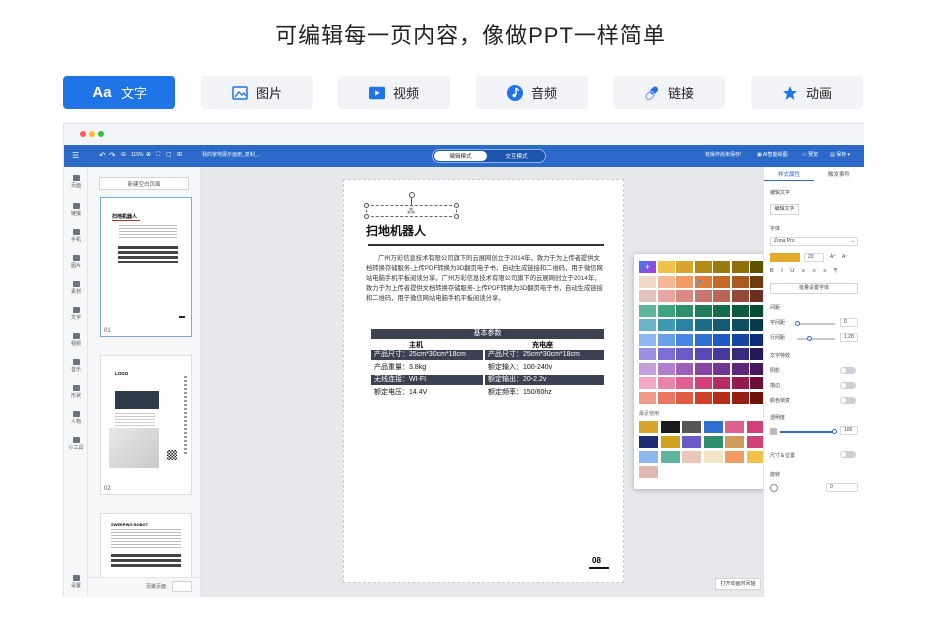 This screenshot has height=629, width=941. Describe the element at coordinates (411, 211) in the screenshot. I see `move-icon: ⁂` at that location.